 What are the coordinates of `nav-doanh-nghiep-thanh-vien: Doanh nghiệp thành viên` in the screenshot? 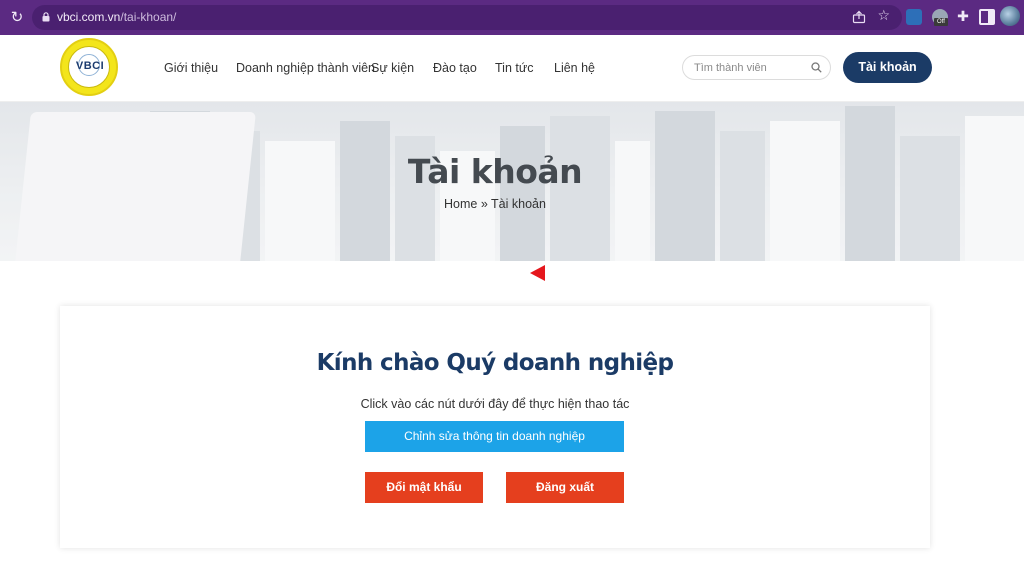 It's located at (305, 68).